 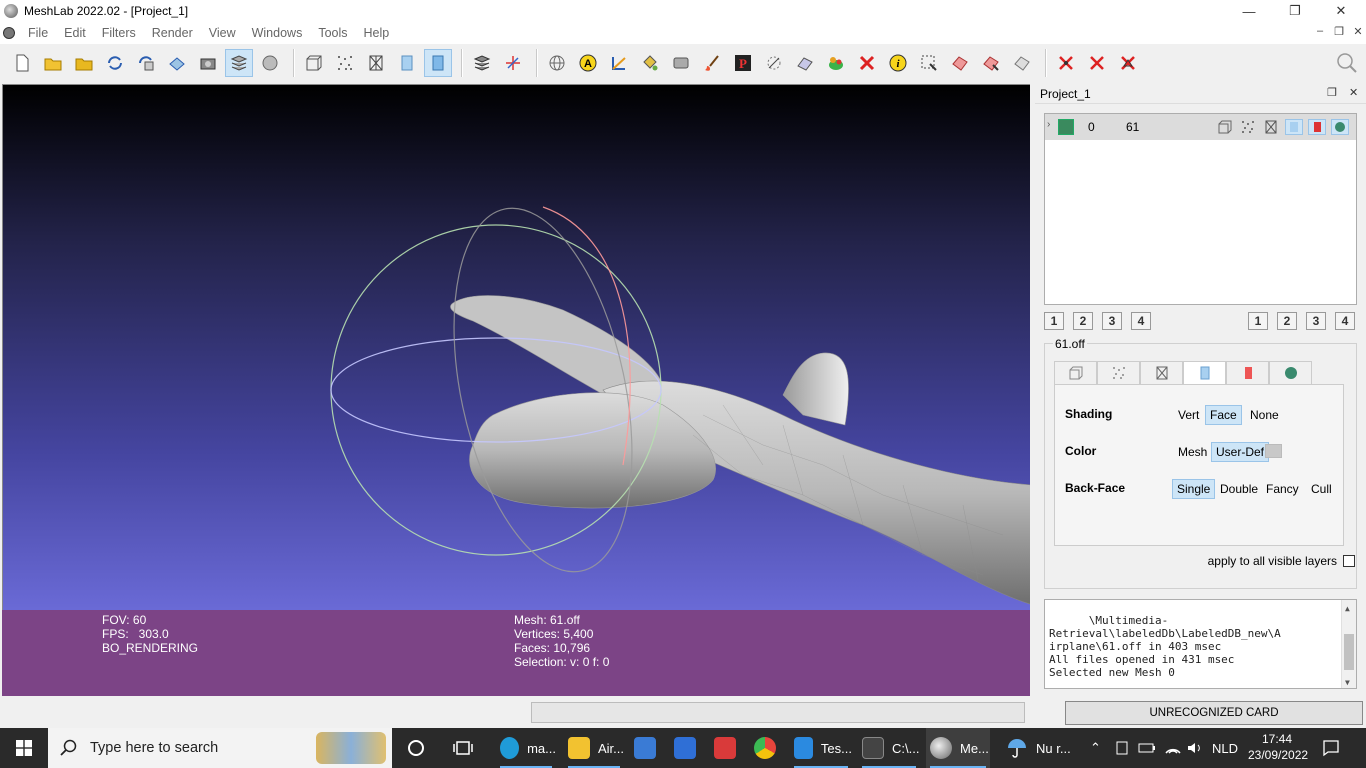 I want to click on menu-windows: Windows, so click(x=277, y=33).